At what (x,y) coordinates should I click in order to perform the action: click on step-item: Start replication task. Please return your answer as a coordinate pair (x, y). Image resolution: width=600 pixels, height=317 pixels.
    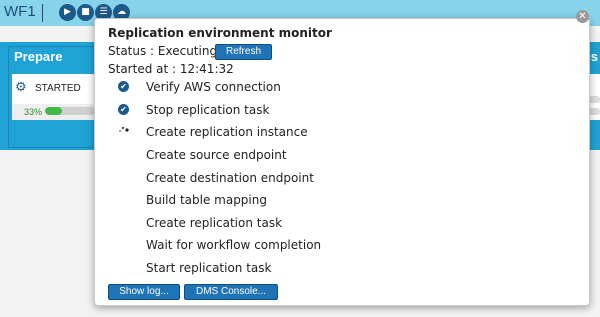
    Looking at the image, I should click on (209, 268).